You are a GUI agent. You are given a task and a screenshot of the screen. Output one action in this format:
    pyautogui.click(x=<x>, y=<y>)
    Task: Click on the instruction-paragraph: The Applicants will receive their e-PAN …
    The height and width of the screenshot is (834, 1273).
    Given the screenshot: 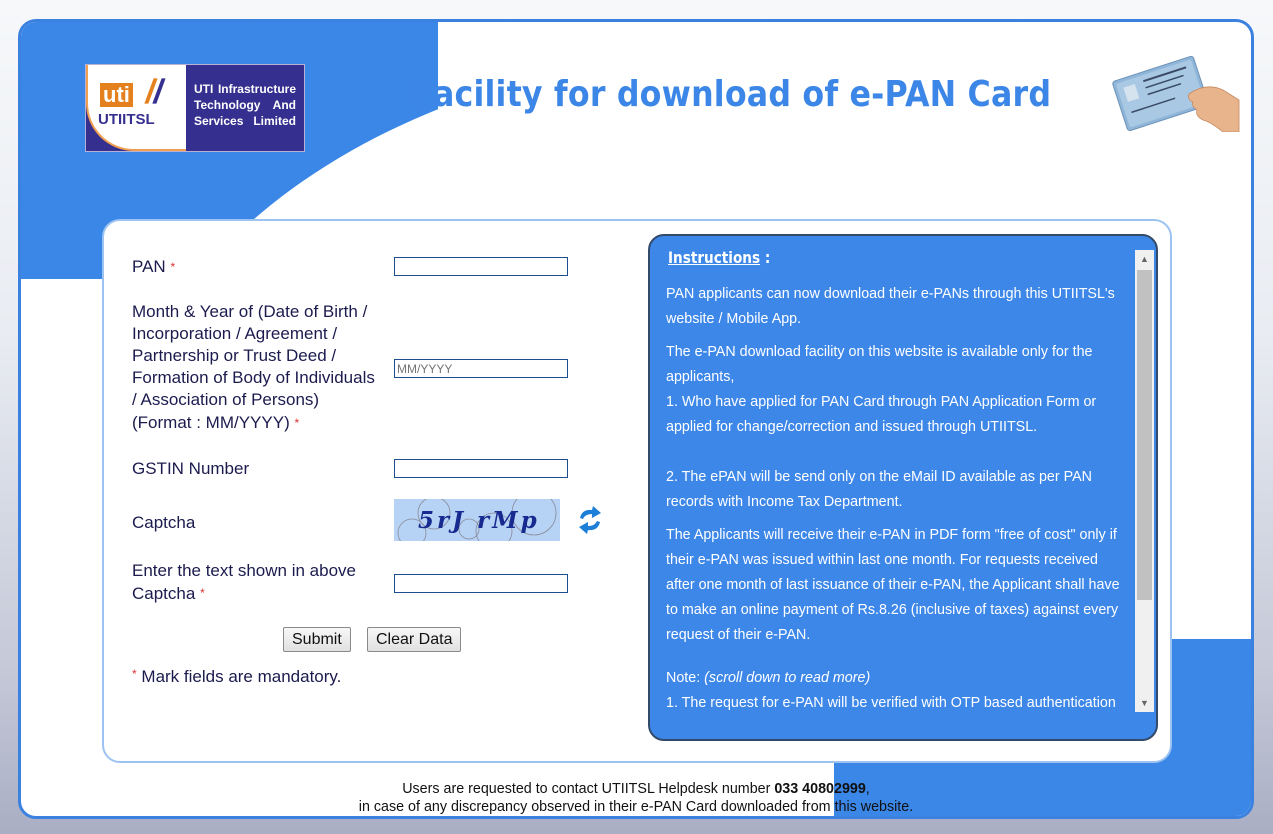 What is the action you would take?
    pyautogui.click(x=893, y=585)
    